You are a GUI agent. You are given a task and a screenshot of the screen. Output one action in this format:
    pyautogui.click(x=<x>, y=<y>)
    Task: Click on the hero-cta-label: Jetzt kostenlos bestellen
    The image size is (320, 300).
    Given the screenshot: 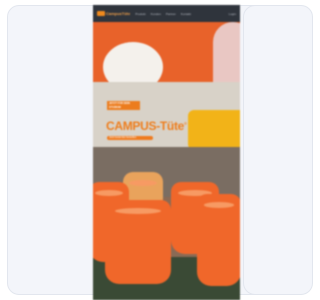 What is the action you would take?
    pyautogui.click(x=123, y=137)
    